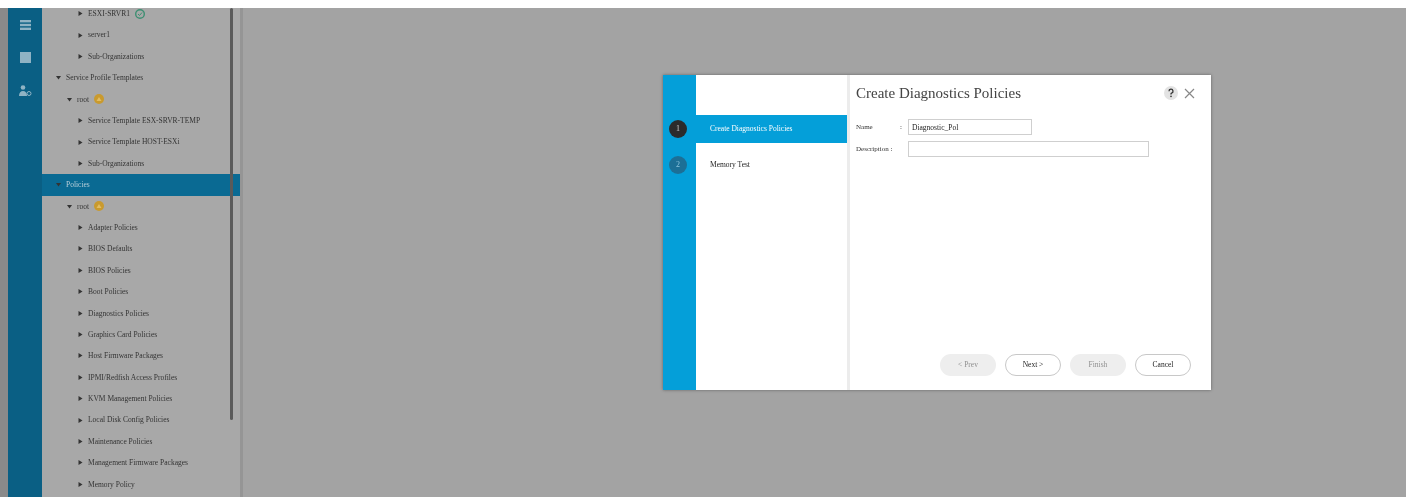 The image size is (1406, 497). I want to click on check-badge-icon, so click(139, 13).